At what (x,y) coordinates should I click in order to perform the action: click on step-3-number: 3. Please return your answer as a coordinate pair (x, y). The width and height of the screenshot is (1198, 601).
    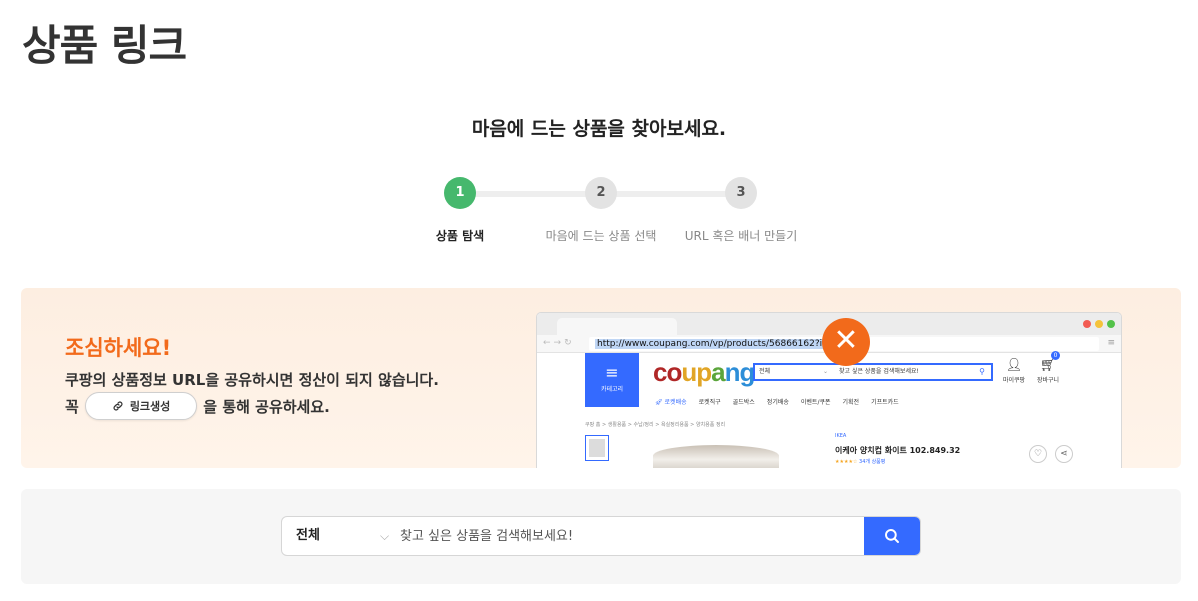
    Looking at the image, I should click on (741, 193).